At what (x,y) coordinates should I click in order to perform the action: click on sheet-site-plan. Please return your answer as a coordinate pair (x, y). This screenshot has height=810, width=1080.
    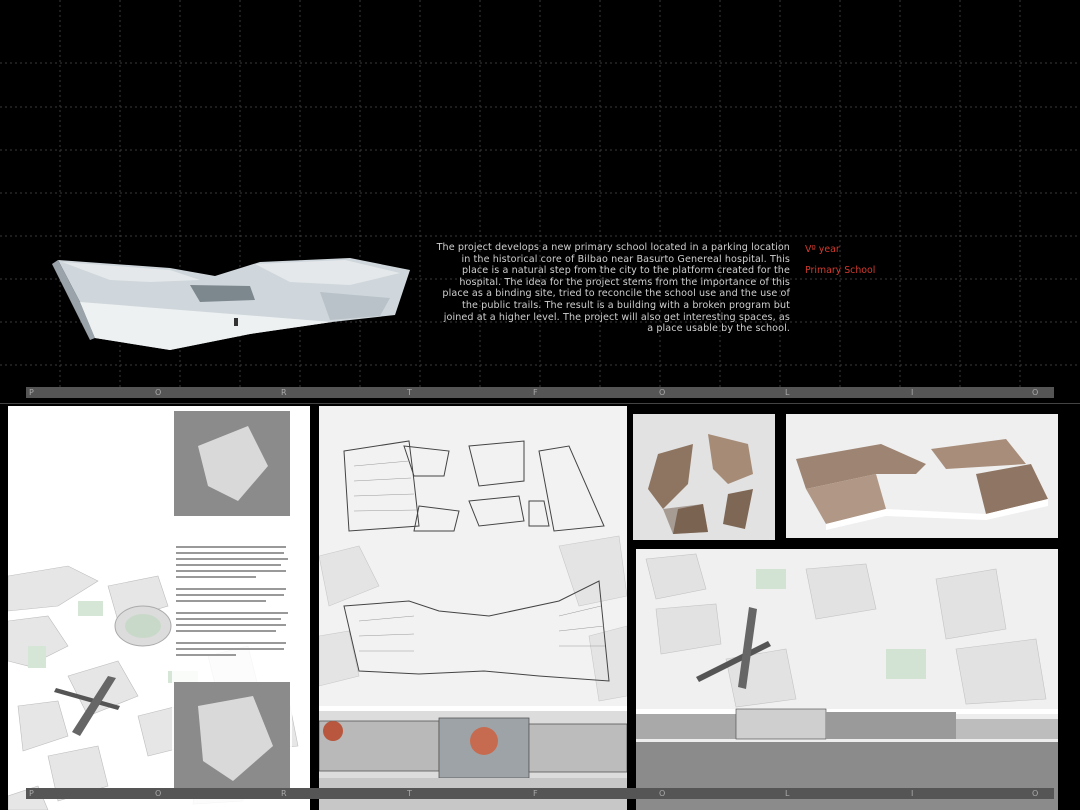
    Looking at the image, I should click on (159, 608).